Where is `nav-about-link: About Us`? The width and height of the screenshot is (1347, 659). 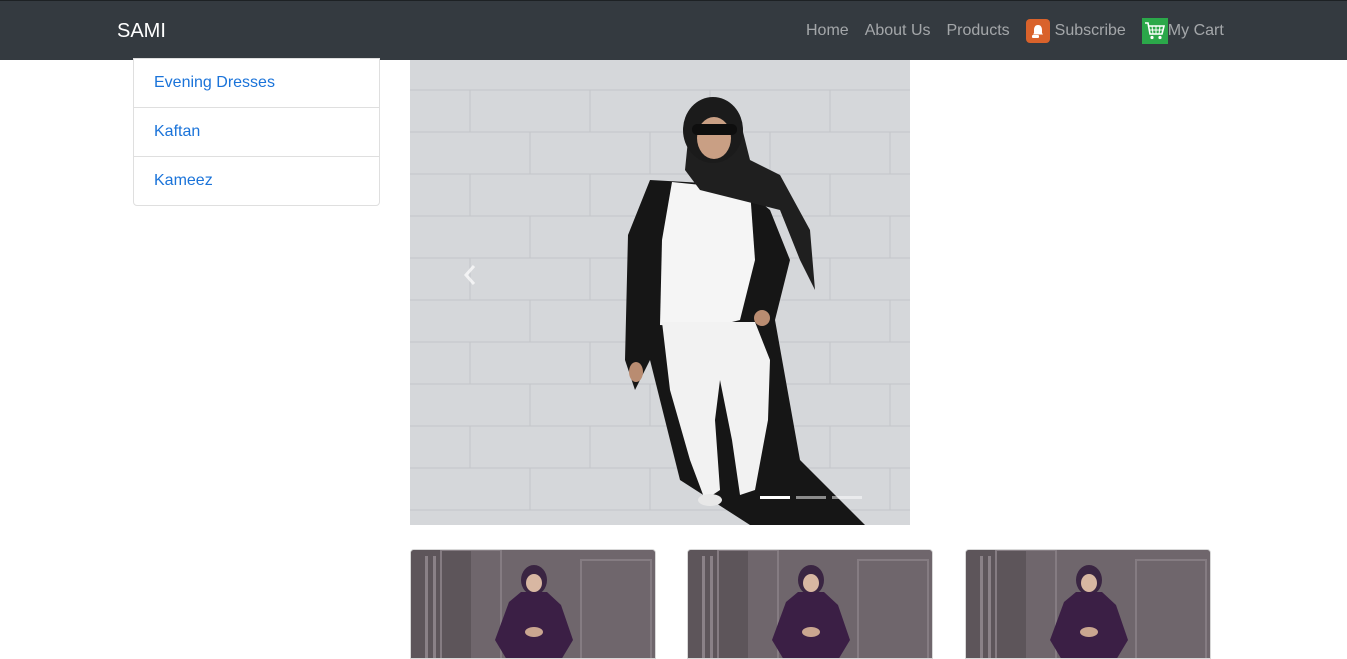 nav-about-link: About Us is located at coordinates (898, 31).